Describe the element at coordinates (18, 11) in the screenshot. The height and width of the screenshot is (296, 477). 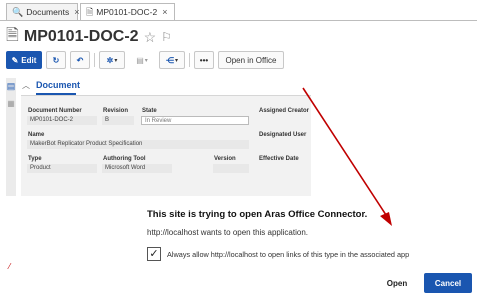
I see `search-icon: 🔍` at that location.